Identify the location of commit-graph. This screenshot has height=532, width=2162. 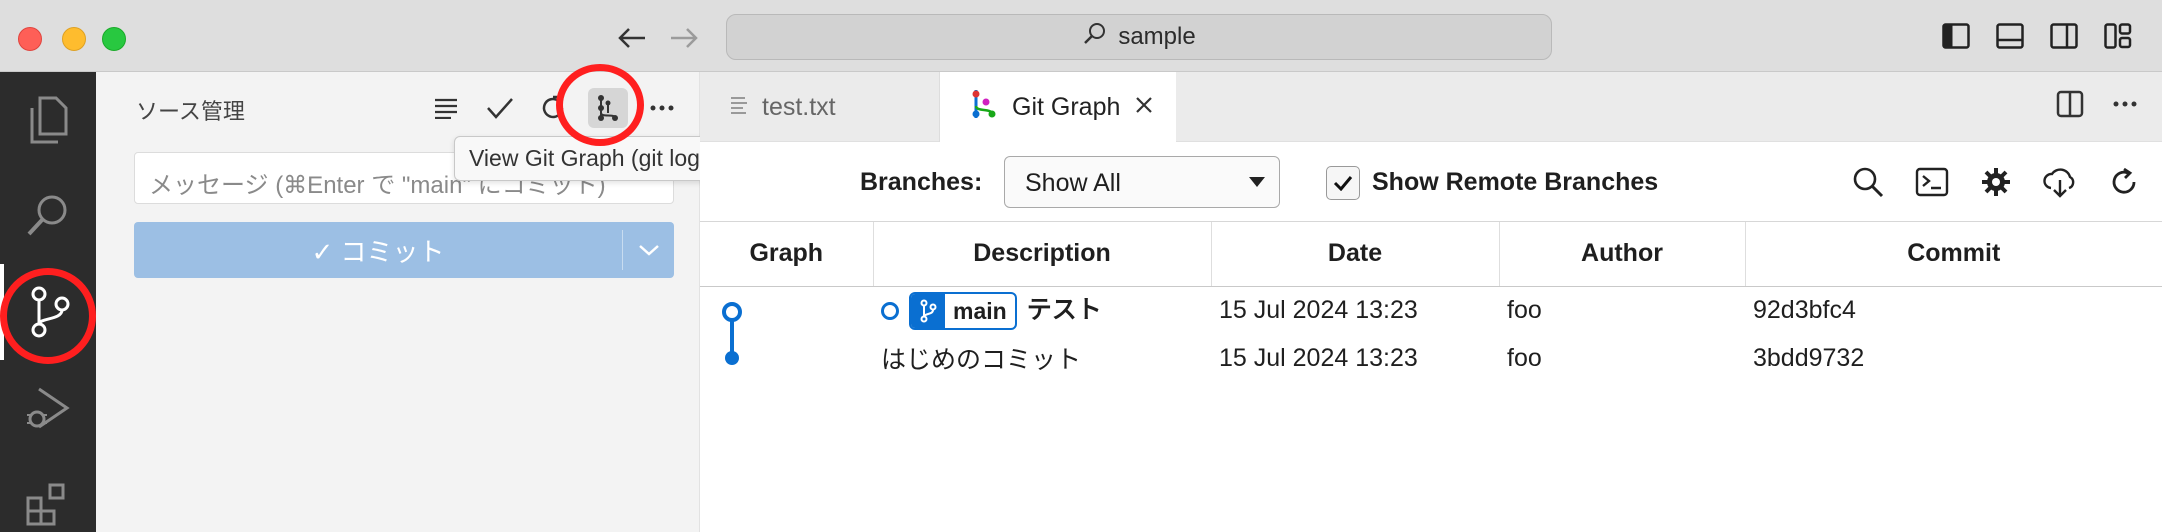
(732, 333).